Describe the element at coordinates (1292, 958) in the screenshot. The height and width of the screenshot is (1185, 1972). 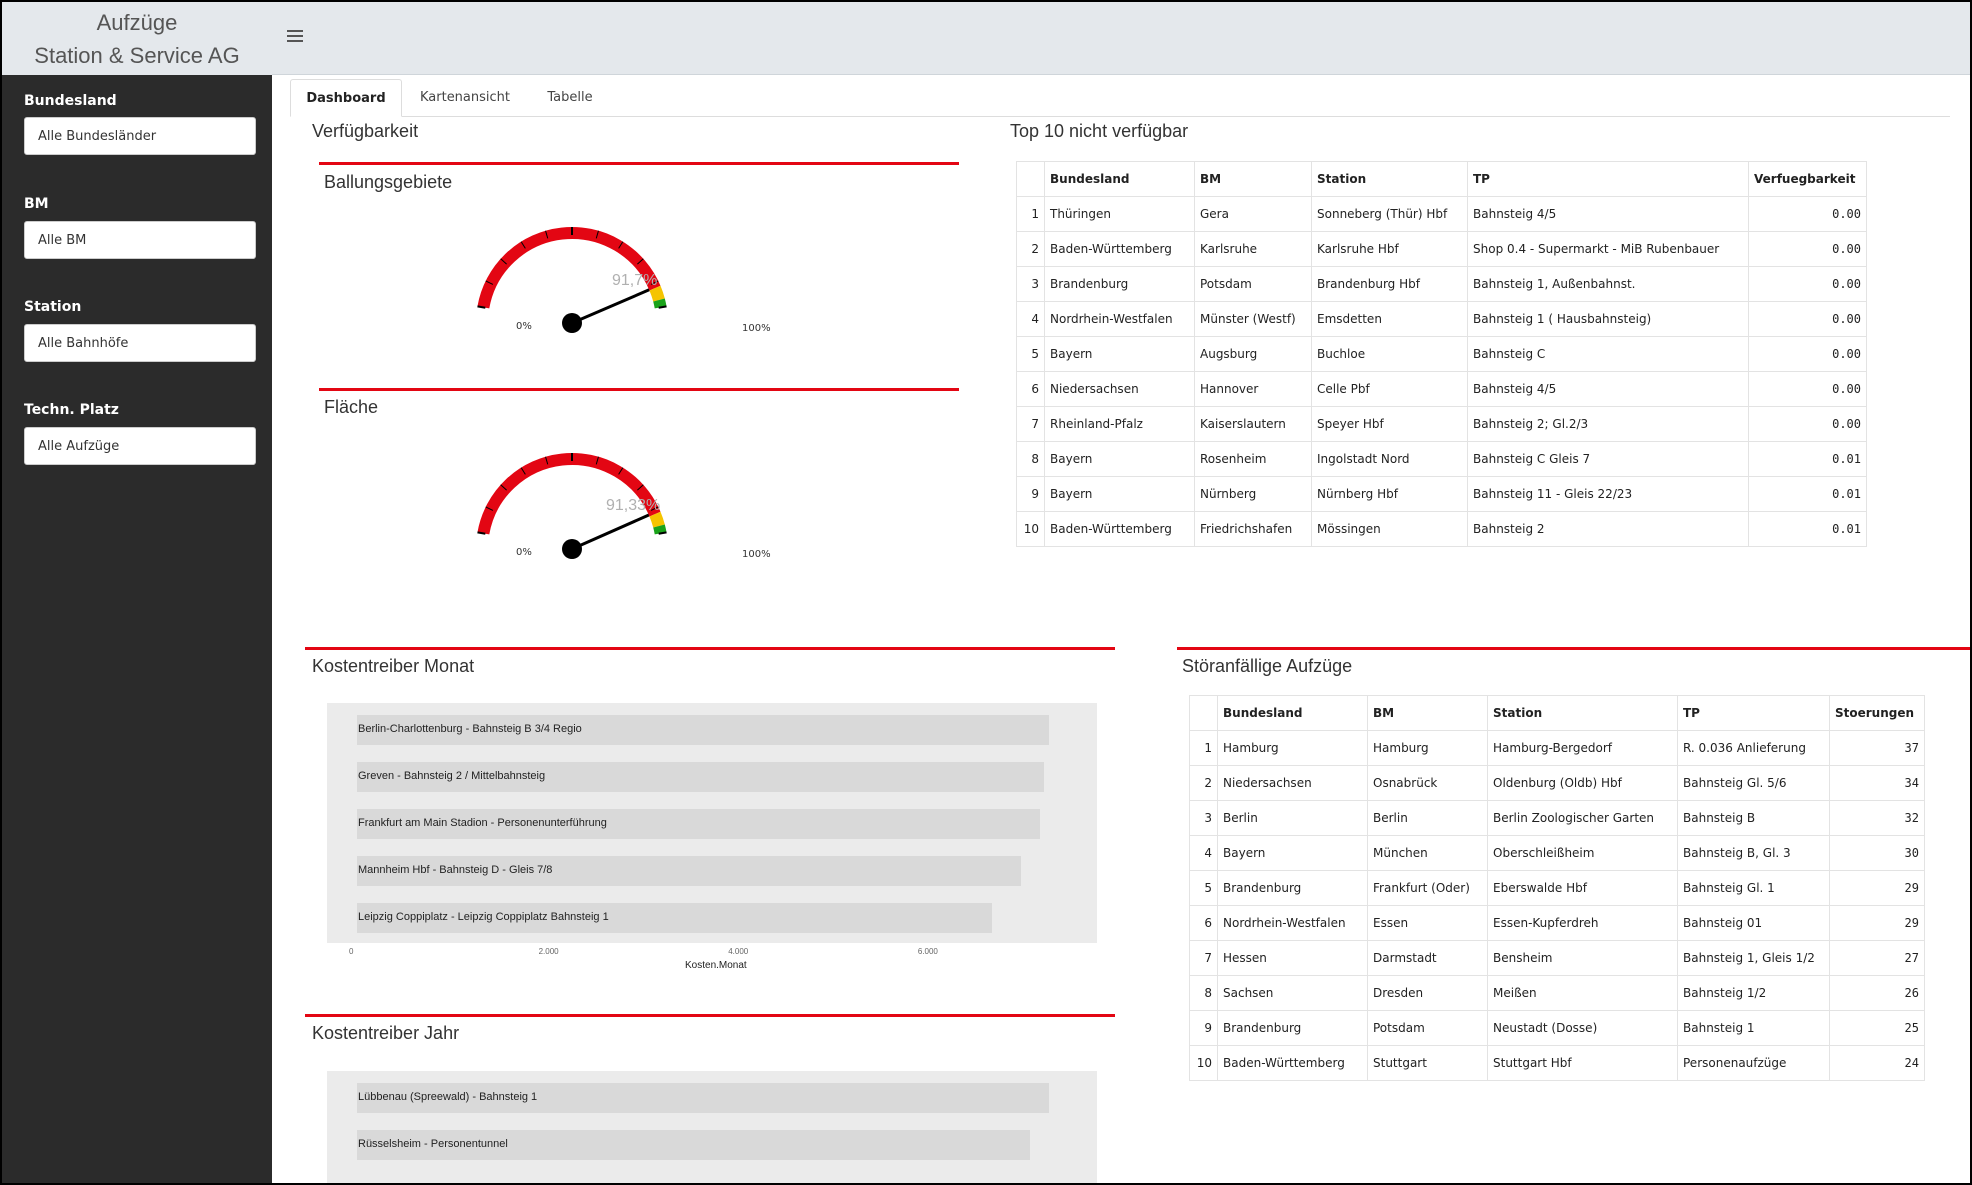
I see `table-cell: Hessen` at that location.